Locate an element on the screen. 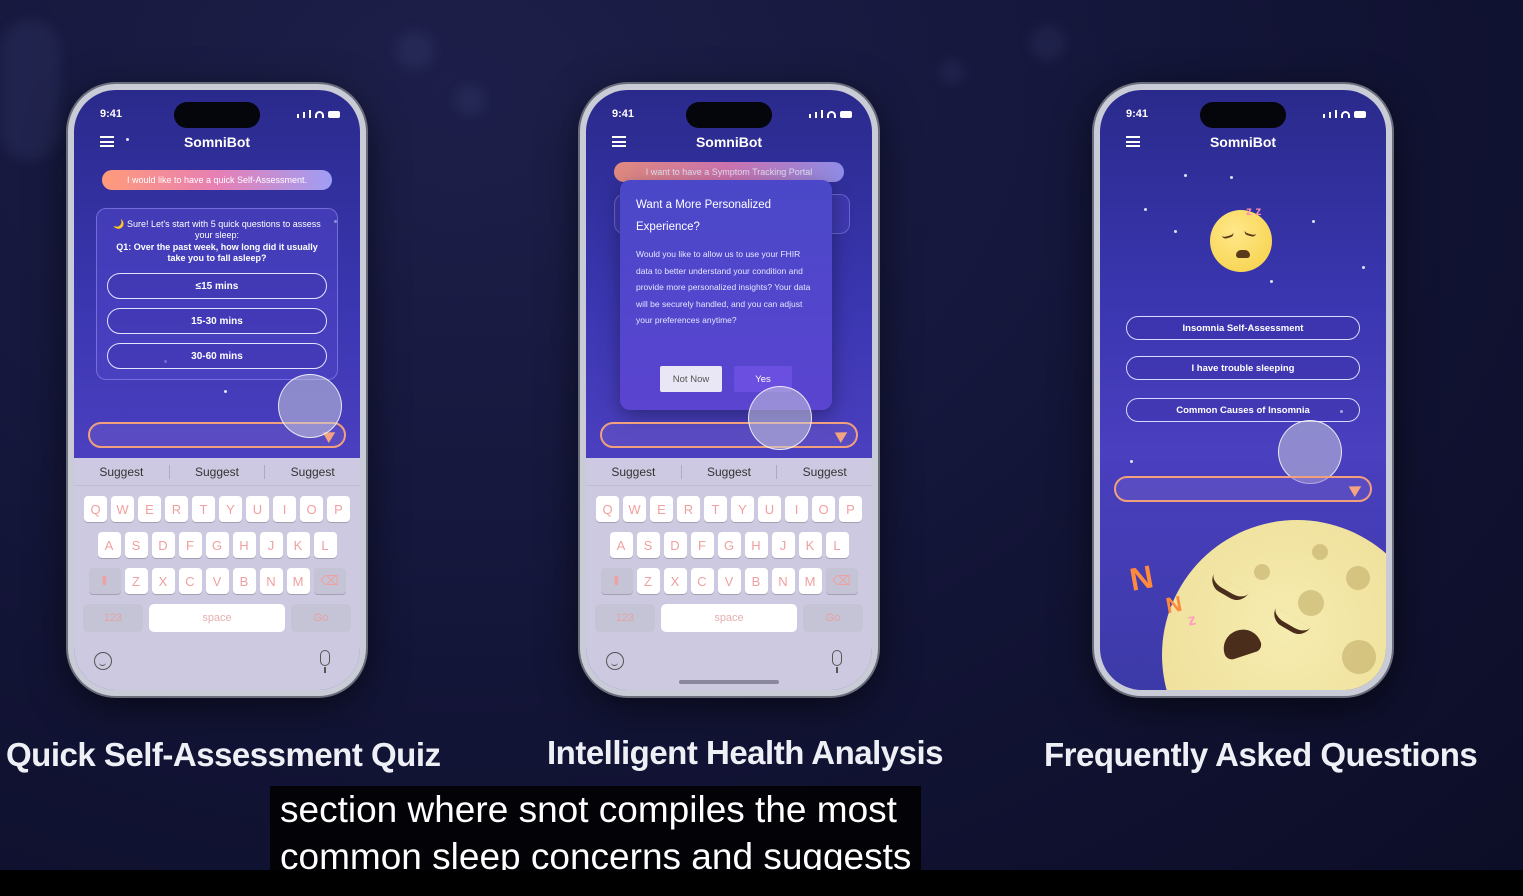 The image size is (1523, 896). touch-indicator is located at coordinates (1310, 452).